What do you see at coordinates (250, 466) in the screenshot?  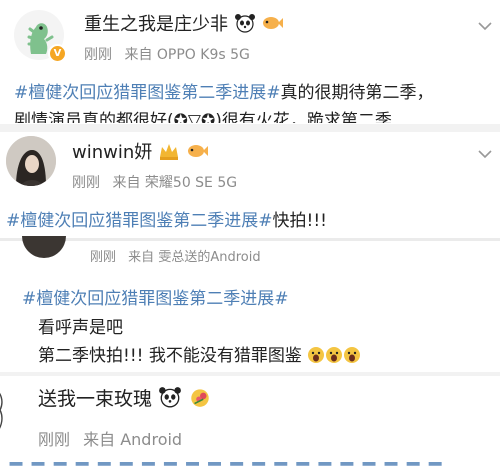 I see `next-post-cropped-text: ▬▬▬▬▬▬▬▬▬▬▬▬▬▬▬▬▬▬▬▬` at bounding box center [250, 466].